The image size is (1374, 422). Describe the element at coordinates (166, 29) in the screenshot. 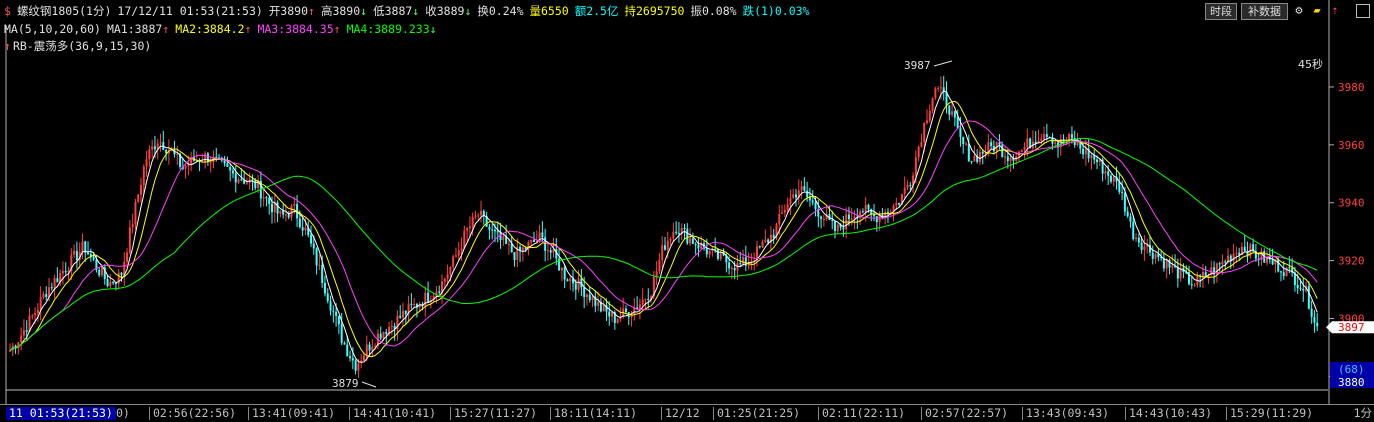

I see `arrow-up-icon: ↑` at that location.